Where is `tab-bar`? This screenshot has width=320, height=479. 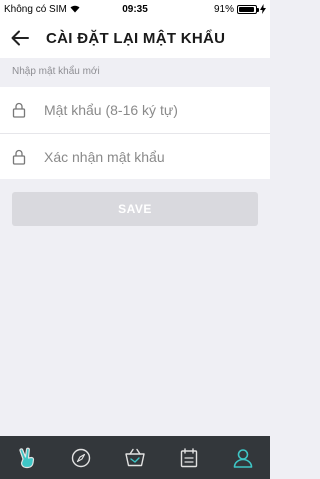 tab-bar is located at coordinates (135, 457).